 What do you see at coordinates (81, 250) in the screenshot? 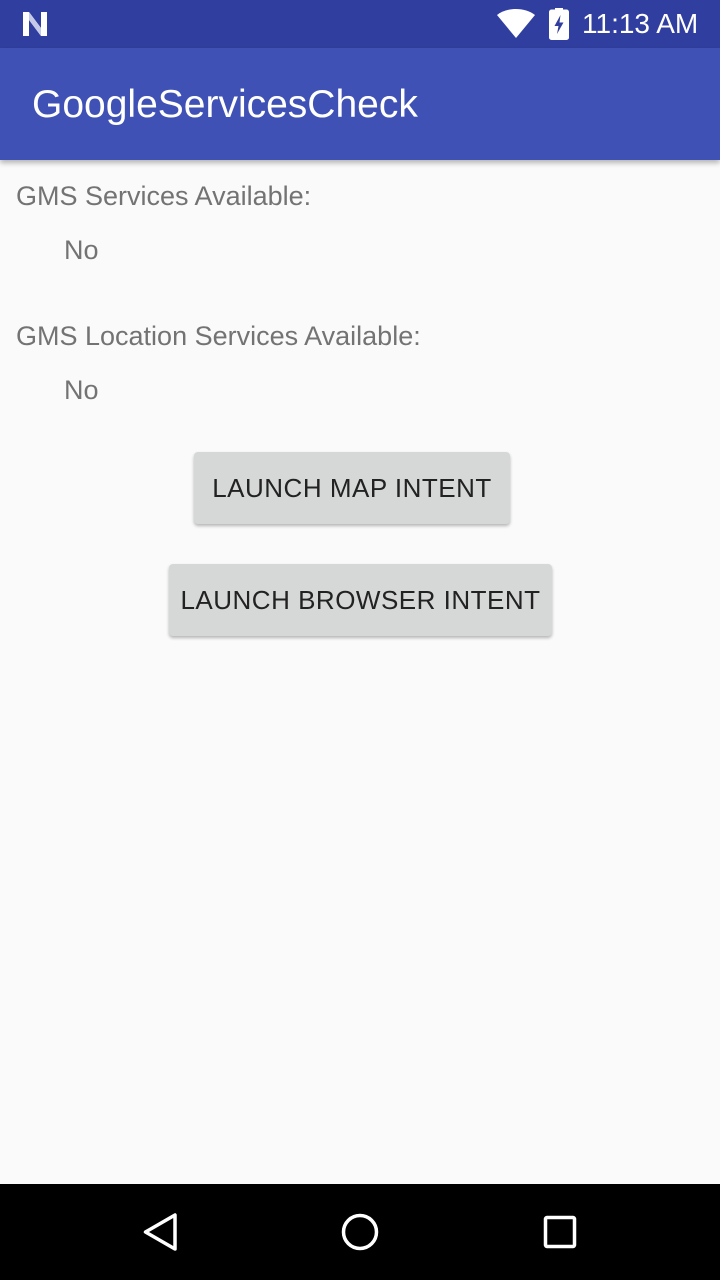
I see `gms-services-value: No` at bounding box center [81, 250].